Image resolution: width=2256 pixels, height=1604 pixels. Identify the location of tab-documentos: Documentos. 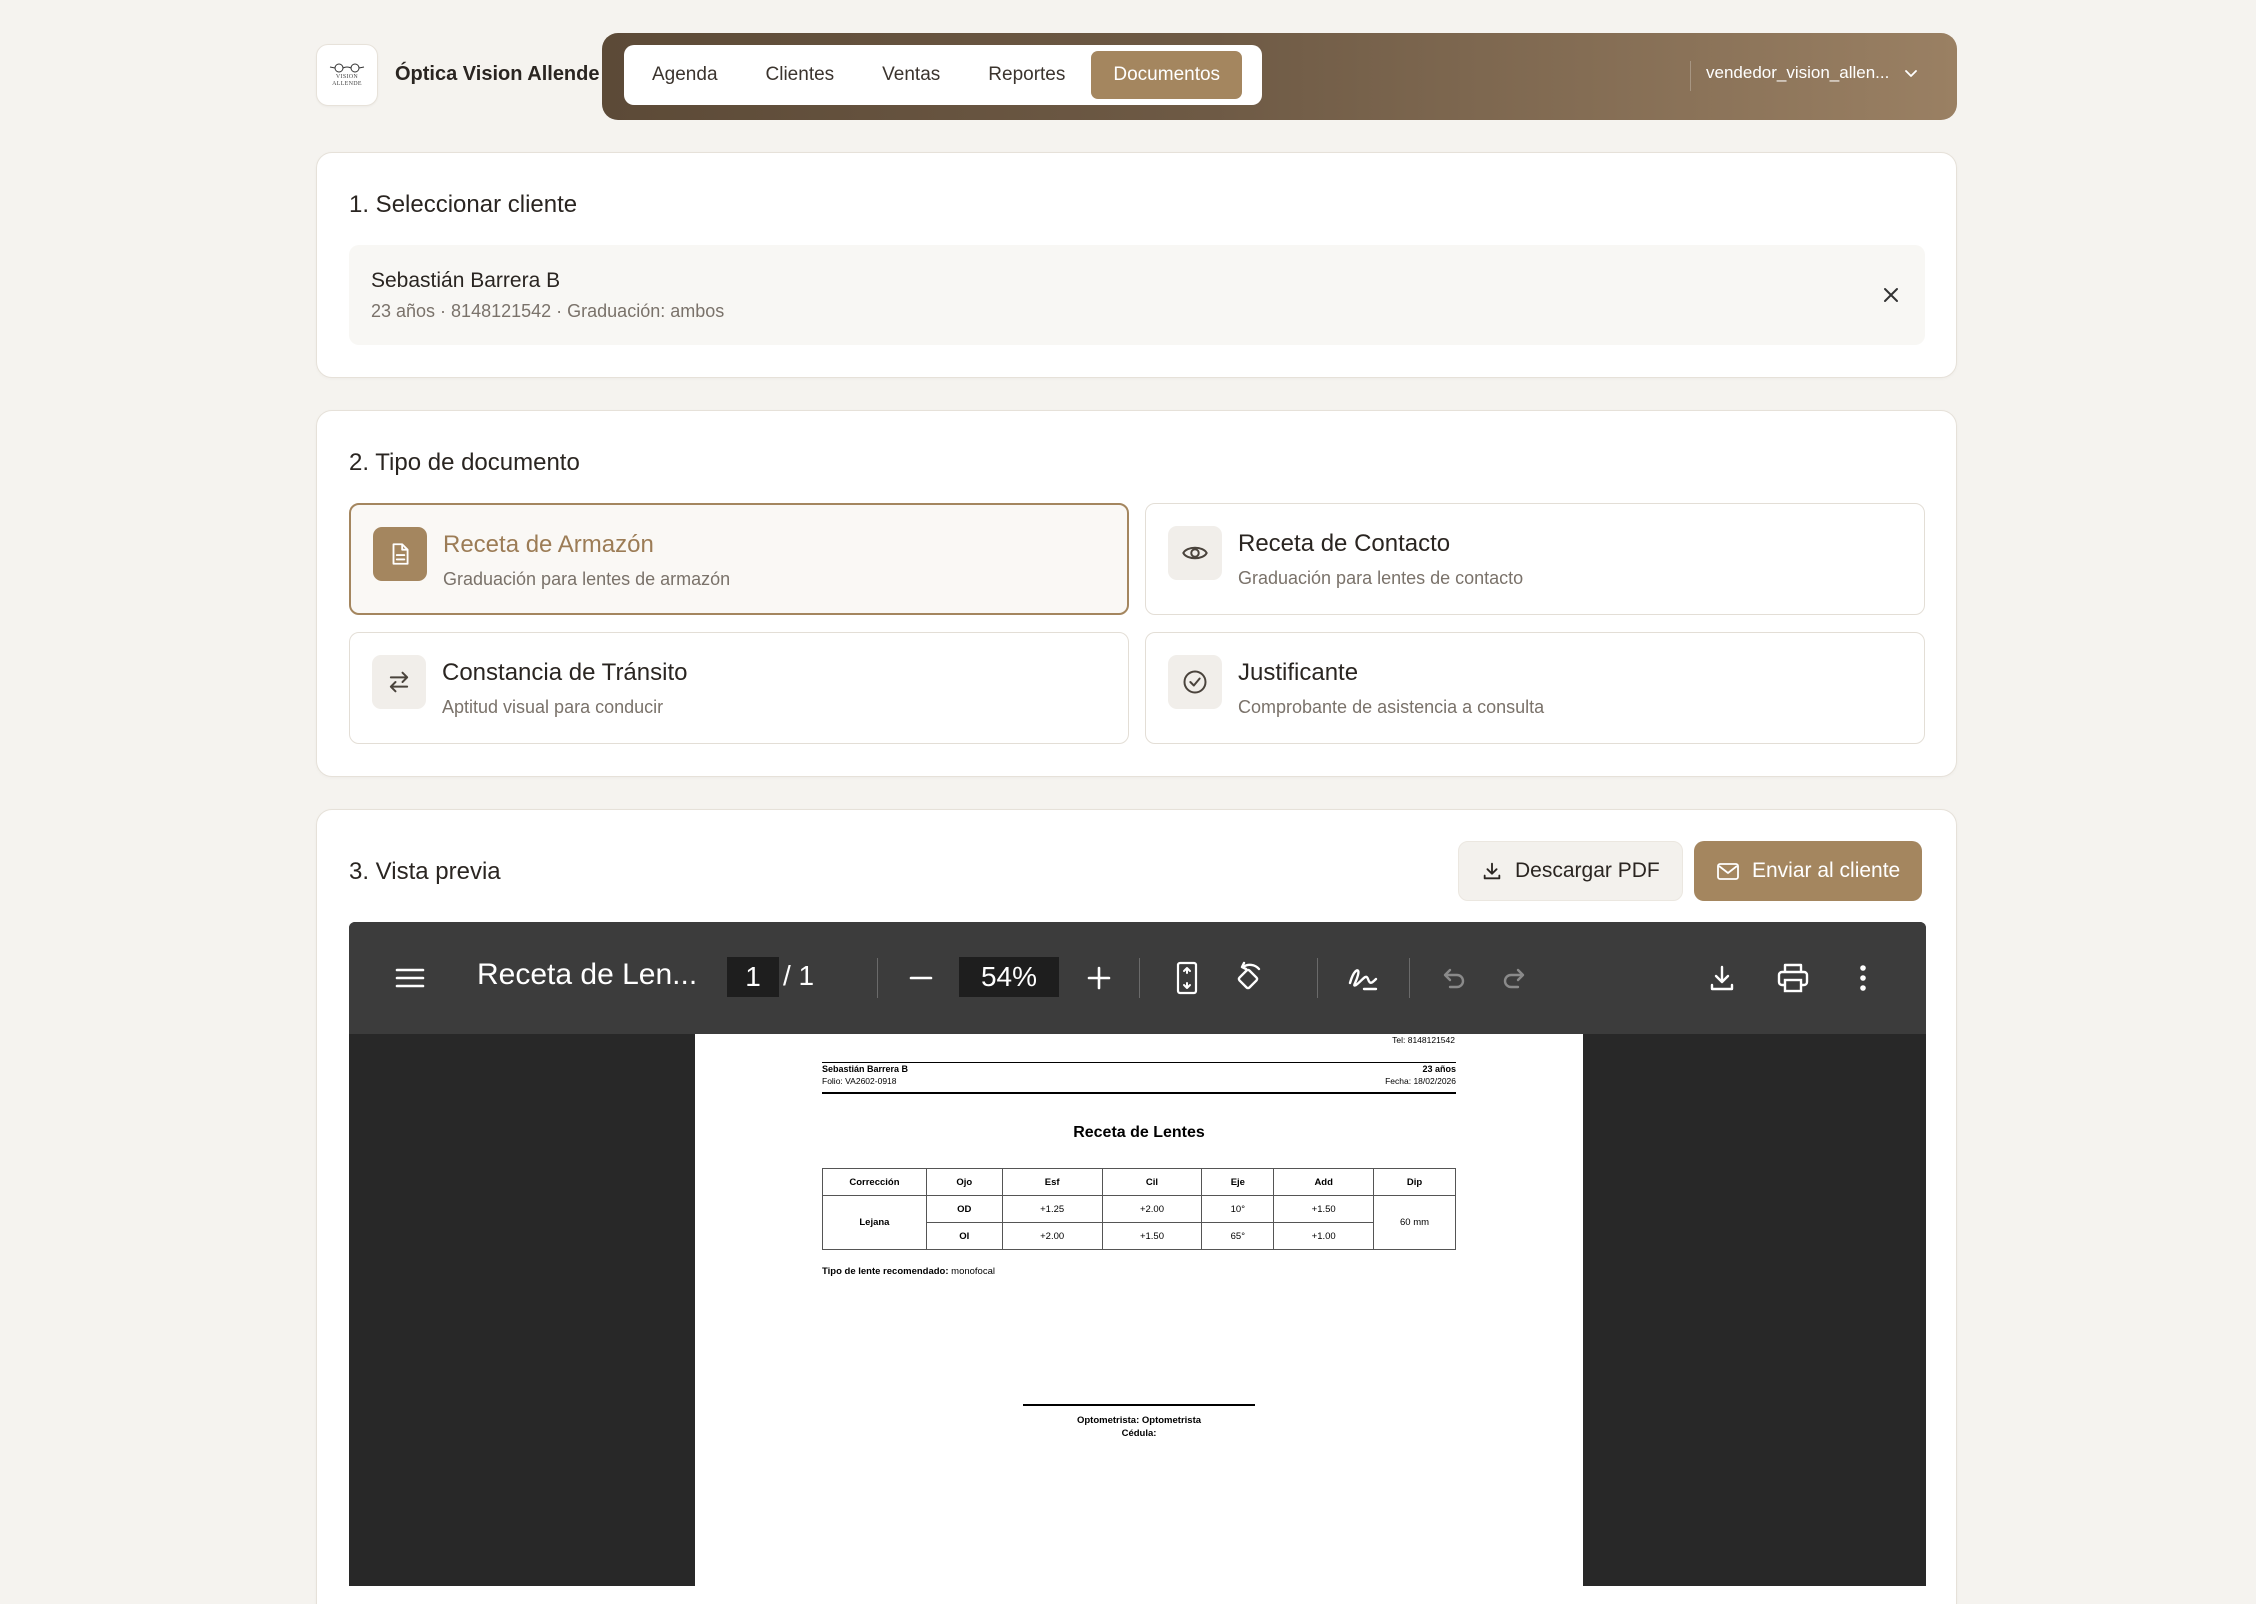
(1167, 75).